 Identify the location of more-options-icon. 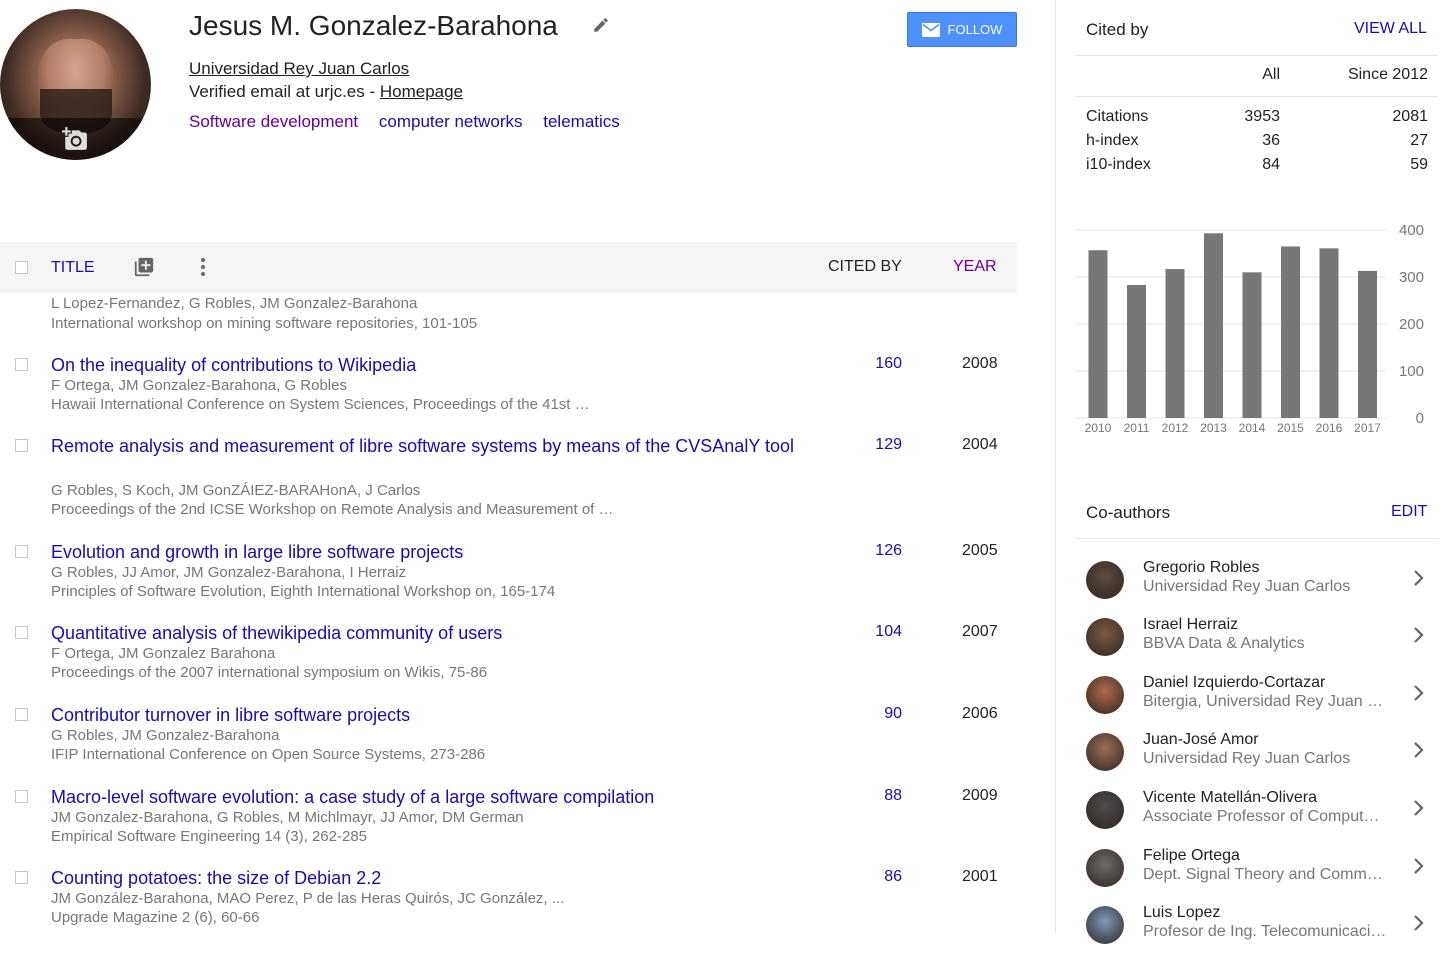
(203, 267).